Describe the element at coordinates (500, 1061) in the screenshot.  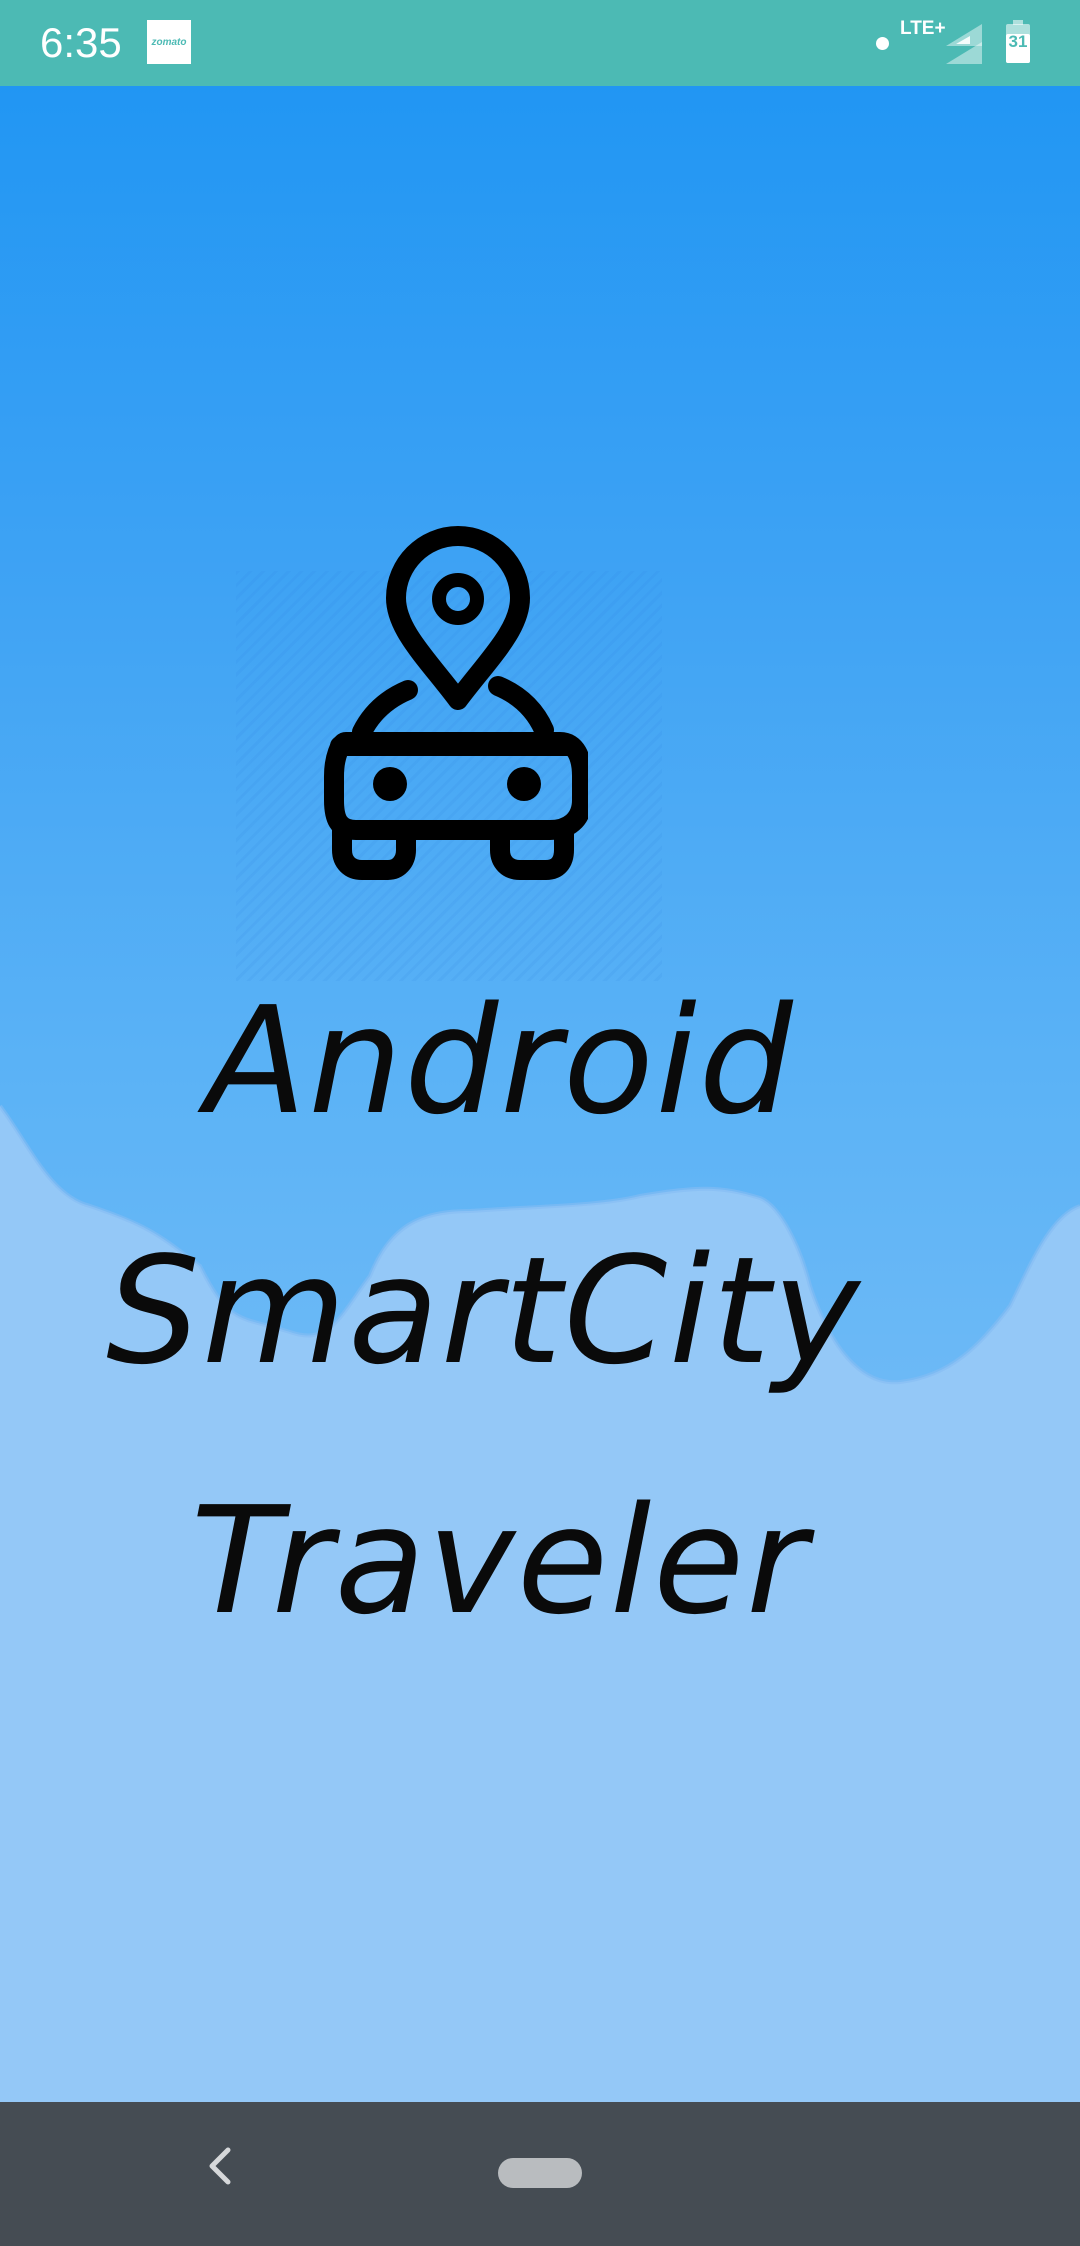
I see `app-title-line-1: Android` at that location.